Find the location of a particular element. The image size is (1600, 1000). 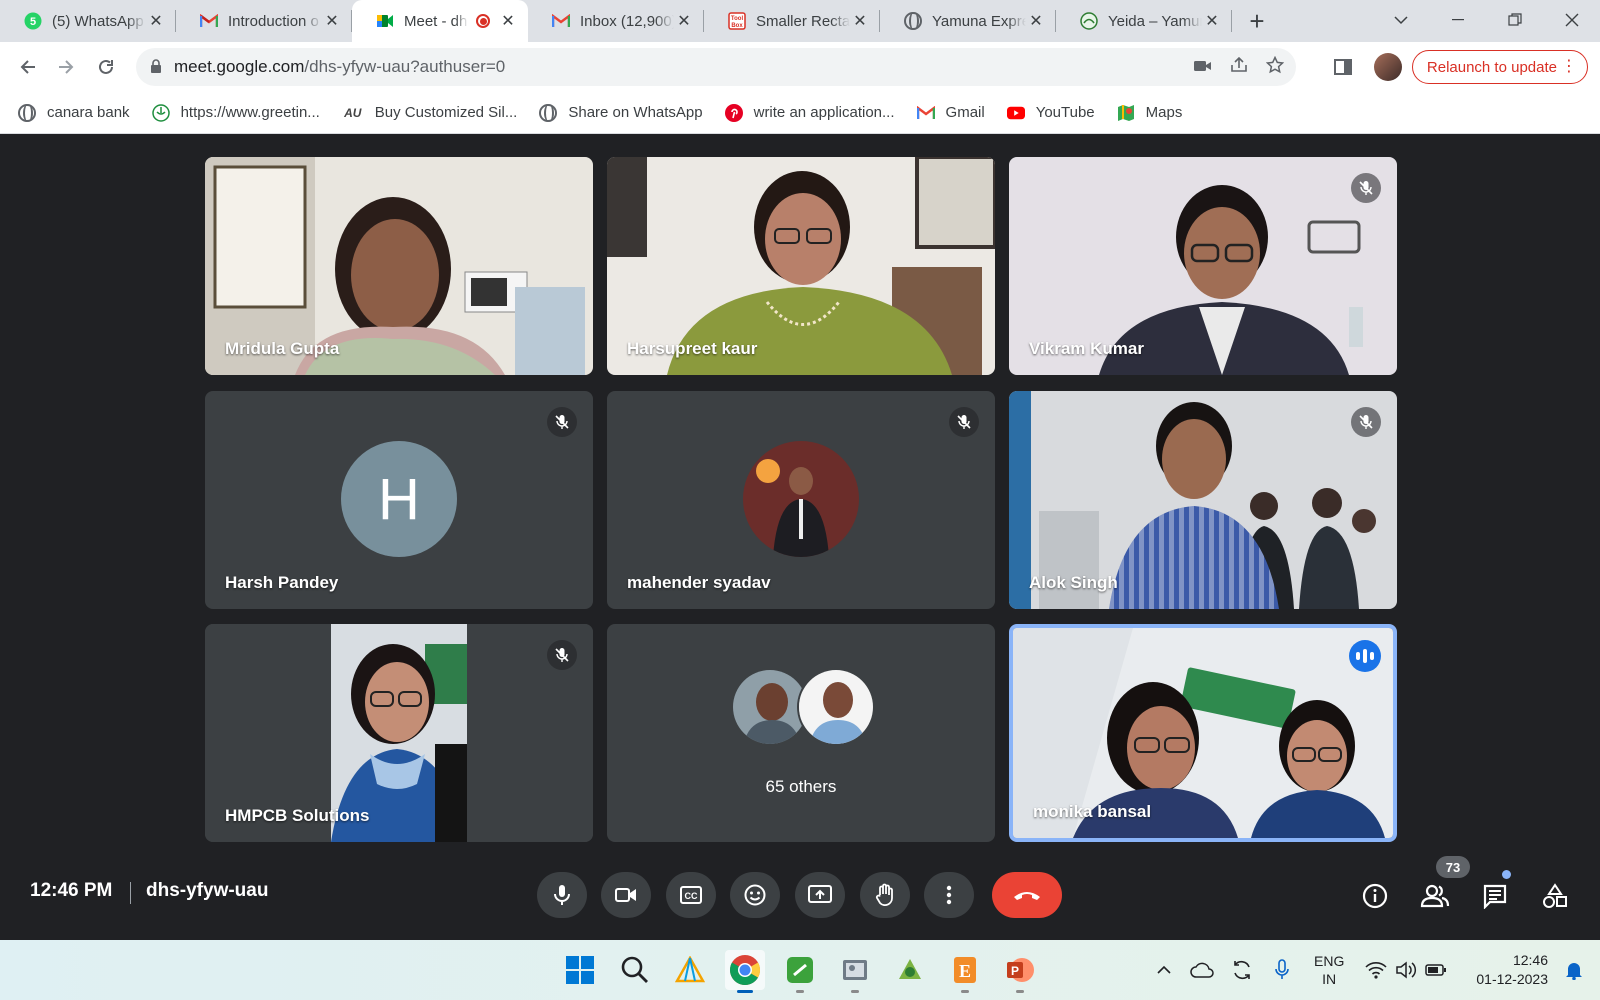

bookmark-share-whatsapp: Share on WhatsApp is located at coordinates (621, 112).